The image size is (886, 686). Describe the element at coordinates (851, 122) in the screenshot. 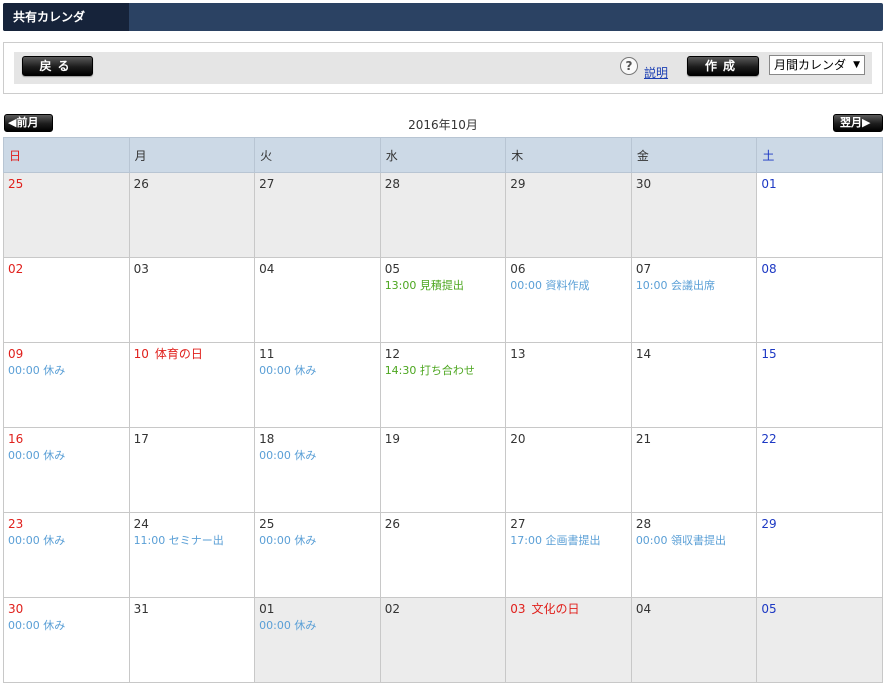

I see `next-month-label: 翌月` at that location.